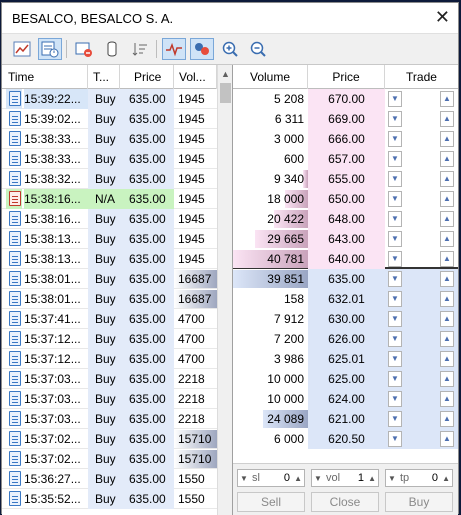 Image resolution: width=461 pixels, height=515 pixels. Describe the element at coordinates (345, 259) in the screenshot. I see `depth-row: 40 781 640.00 ▼ ▲` at that location.